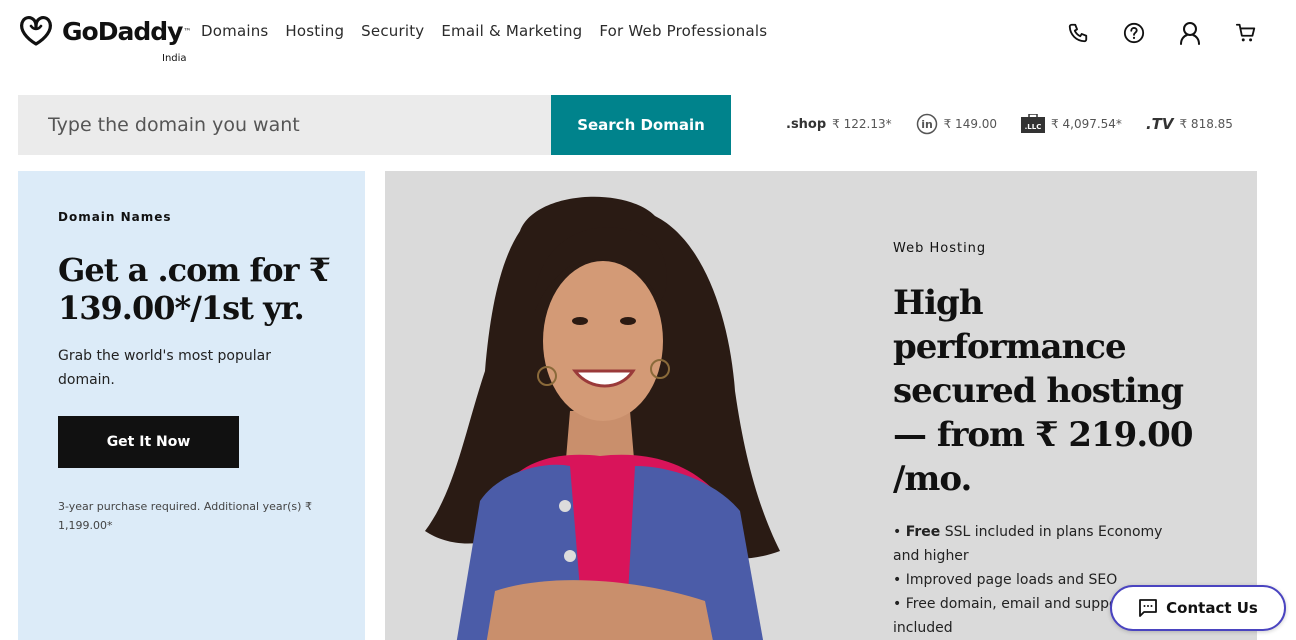 The height and width of the screenshot is (640, 1296). Describe the element at coordinates (164, 368) in the screenshot. I see `domain-card-description: Grab the world's most popular domain.` at that location.